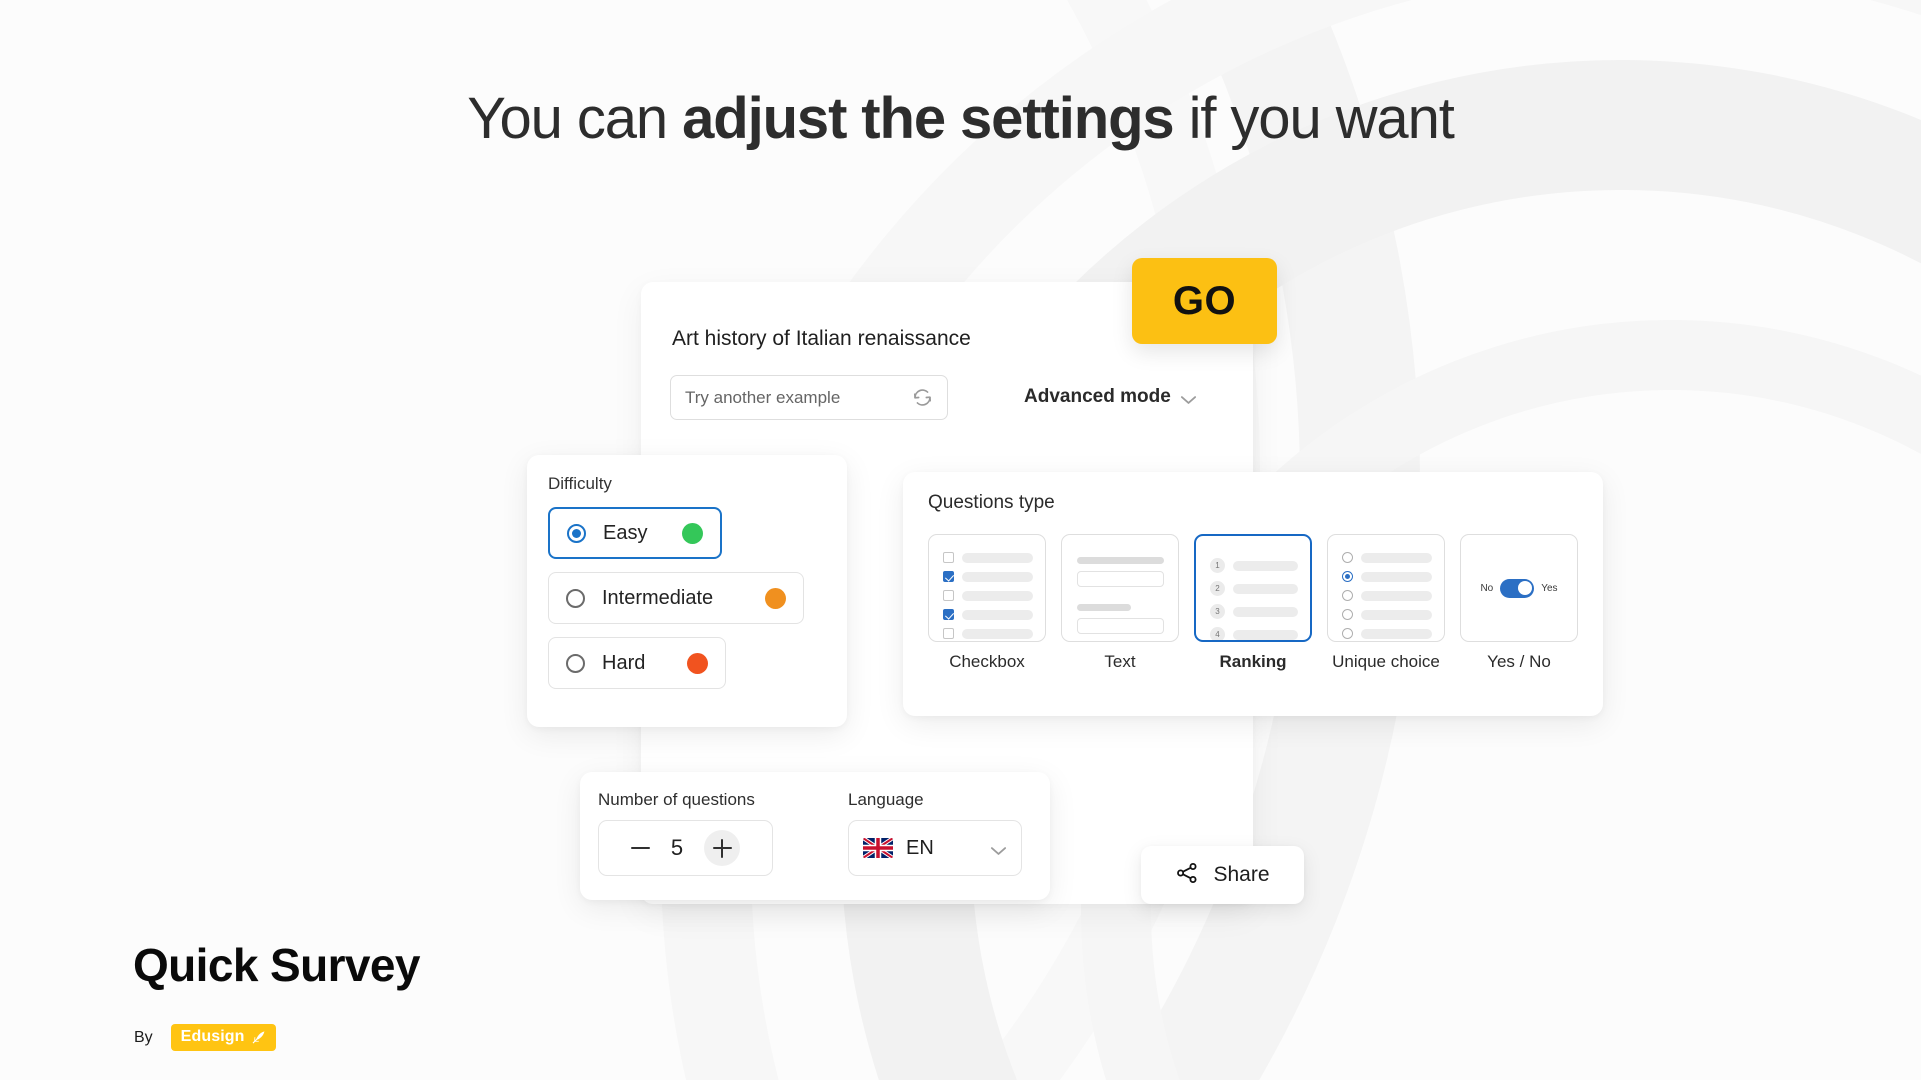 This screenshot has width=1921, height=1080. I want to click on difficulty-option-easy: Easy, so click(635, 533).